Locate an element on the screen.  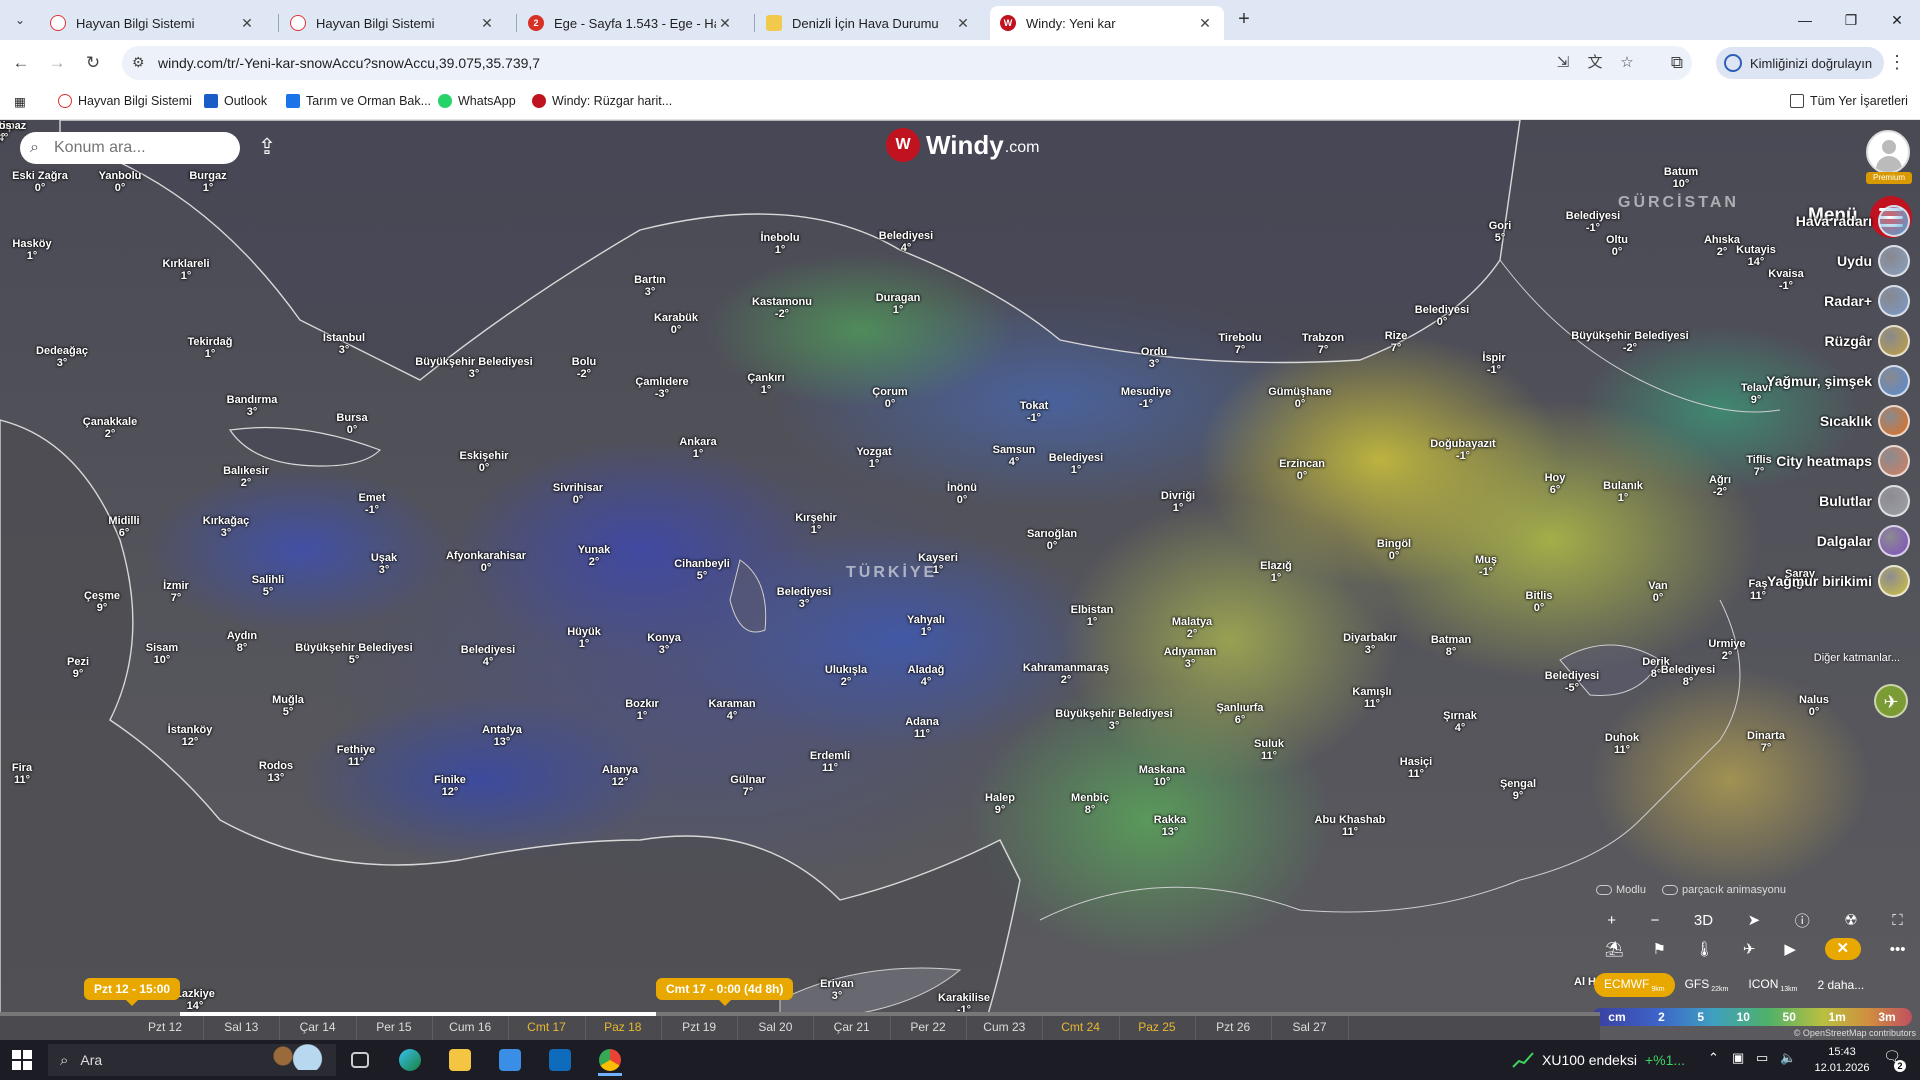
city-label: Çankırı 1° is located at coordinates (765, 384).